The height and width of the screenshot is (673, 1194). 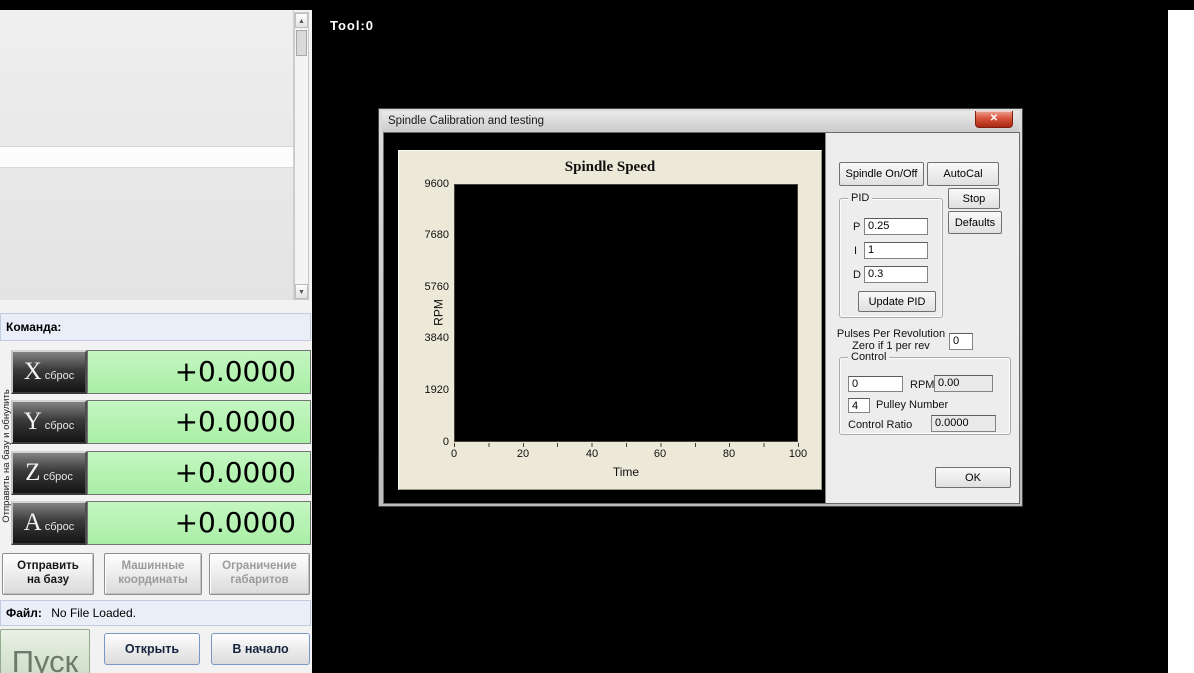 I want to click on pid-groupbox: PID P 0.25 I 1 D 0.3 Update PID, so click(x=891, y=255).